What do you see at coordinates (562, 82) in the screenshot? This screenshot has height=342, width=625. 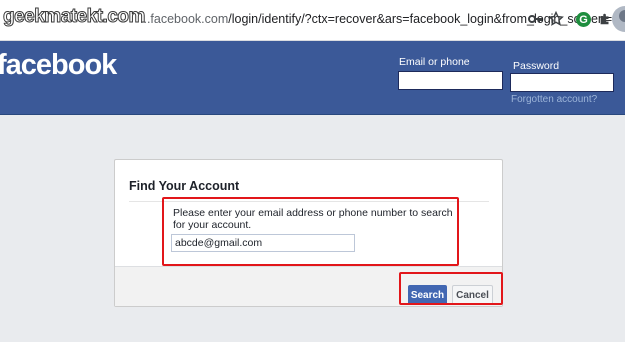 I see `login-password-input` at bounding box center [562, 82].